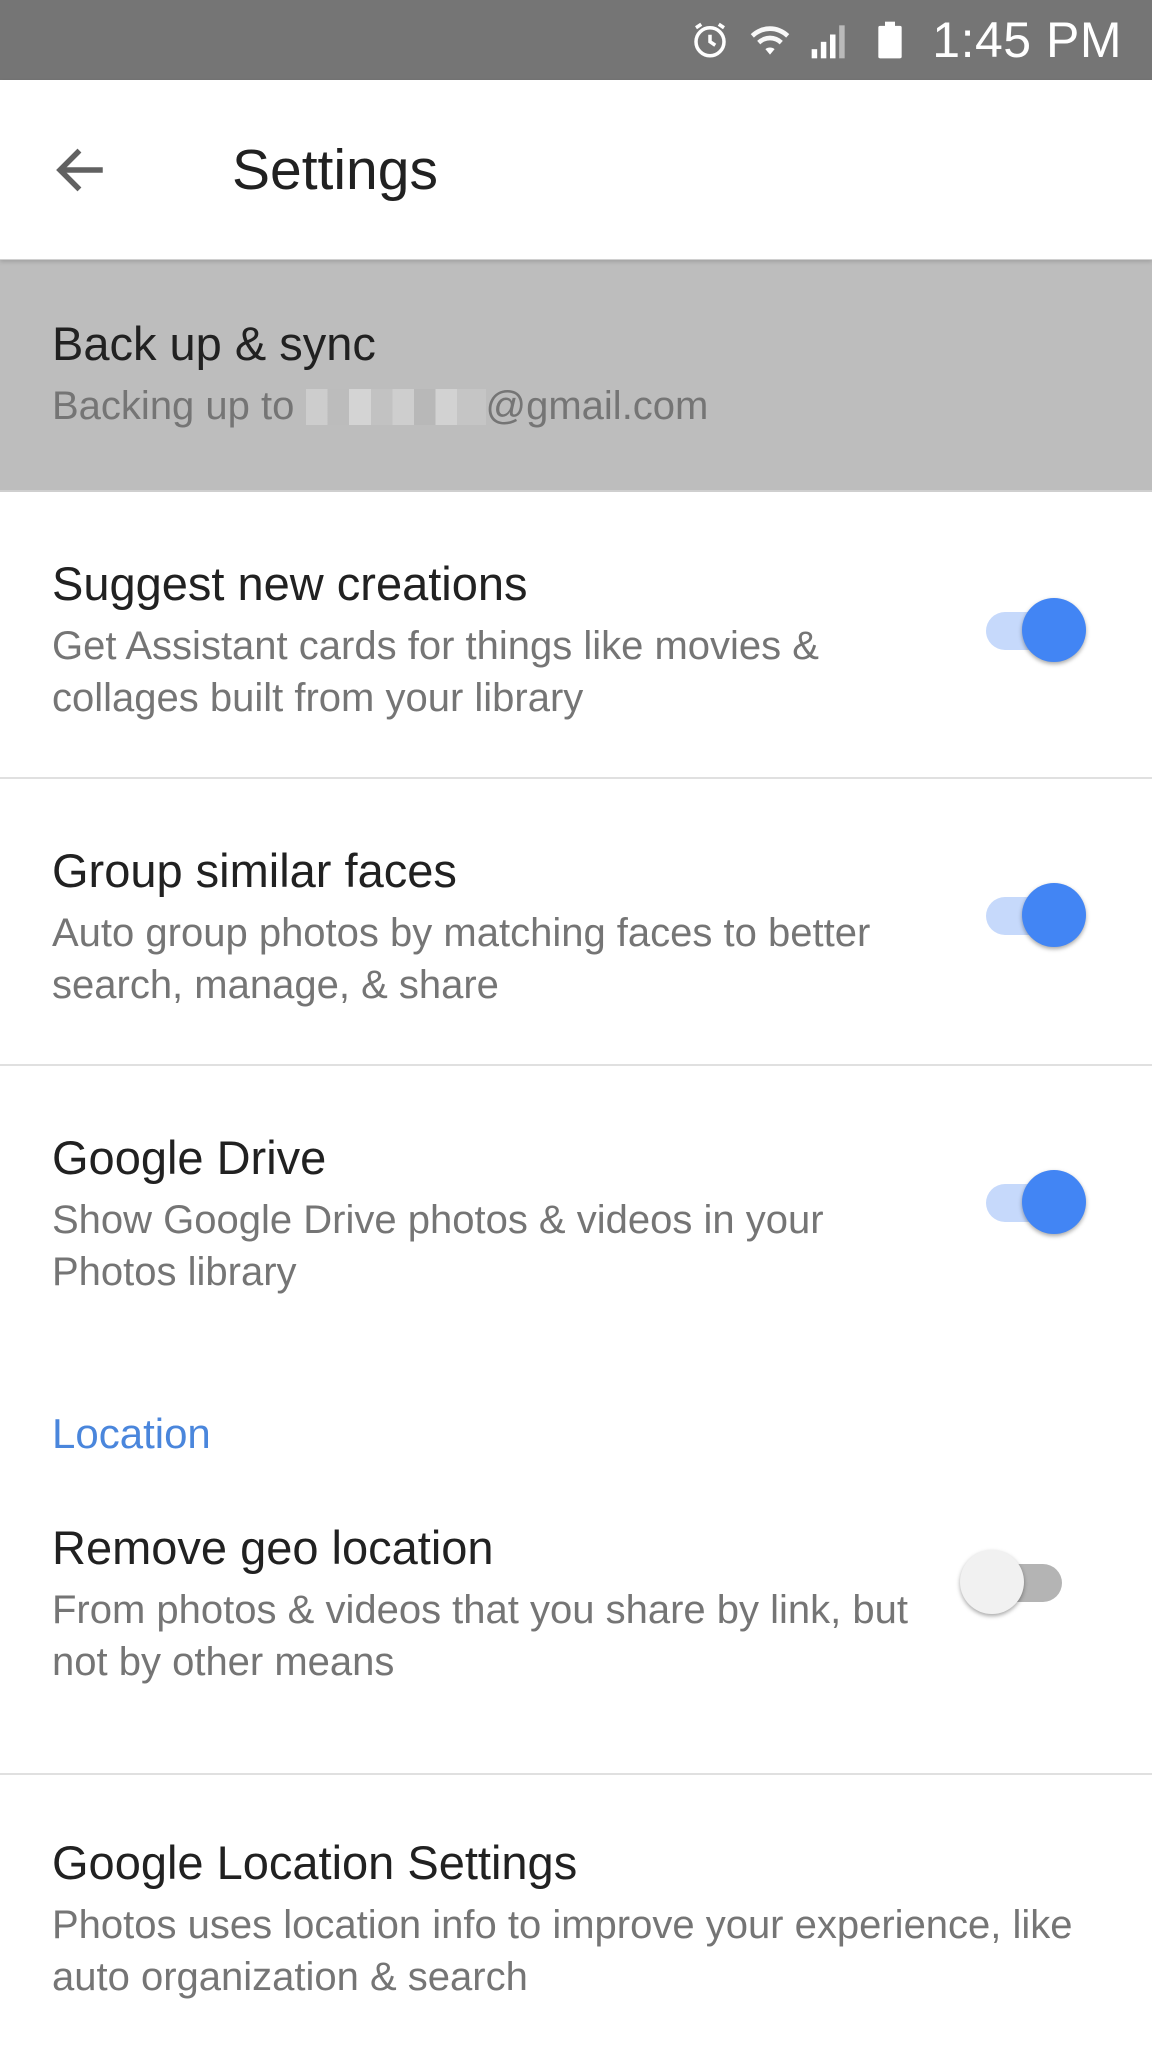  Describe the element at coordinates (254, 870) in the screenshot. I see `setting-title: Group similar faces` at that location.